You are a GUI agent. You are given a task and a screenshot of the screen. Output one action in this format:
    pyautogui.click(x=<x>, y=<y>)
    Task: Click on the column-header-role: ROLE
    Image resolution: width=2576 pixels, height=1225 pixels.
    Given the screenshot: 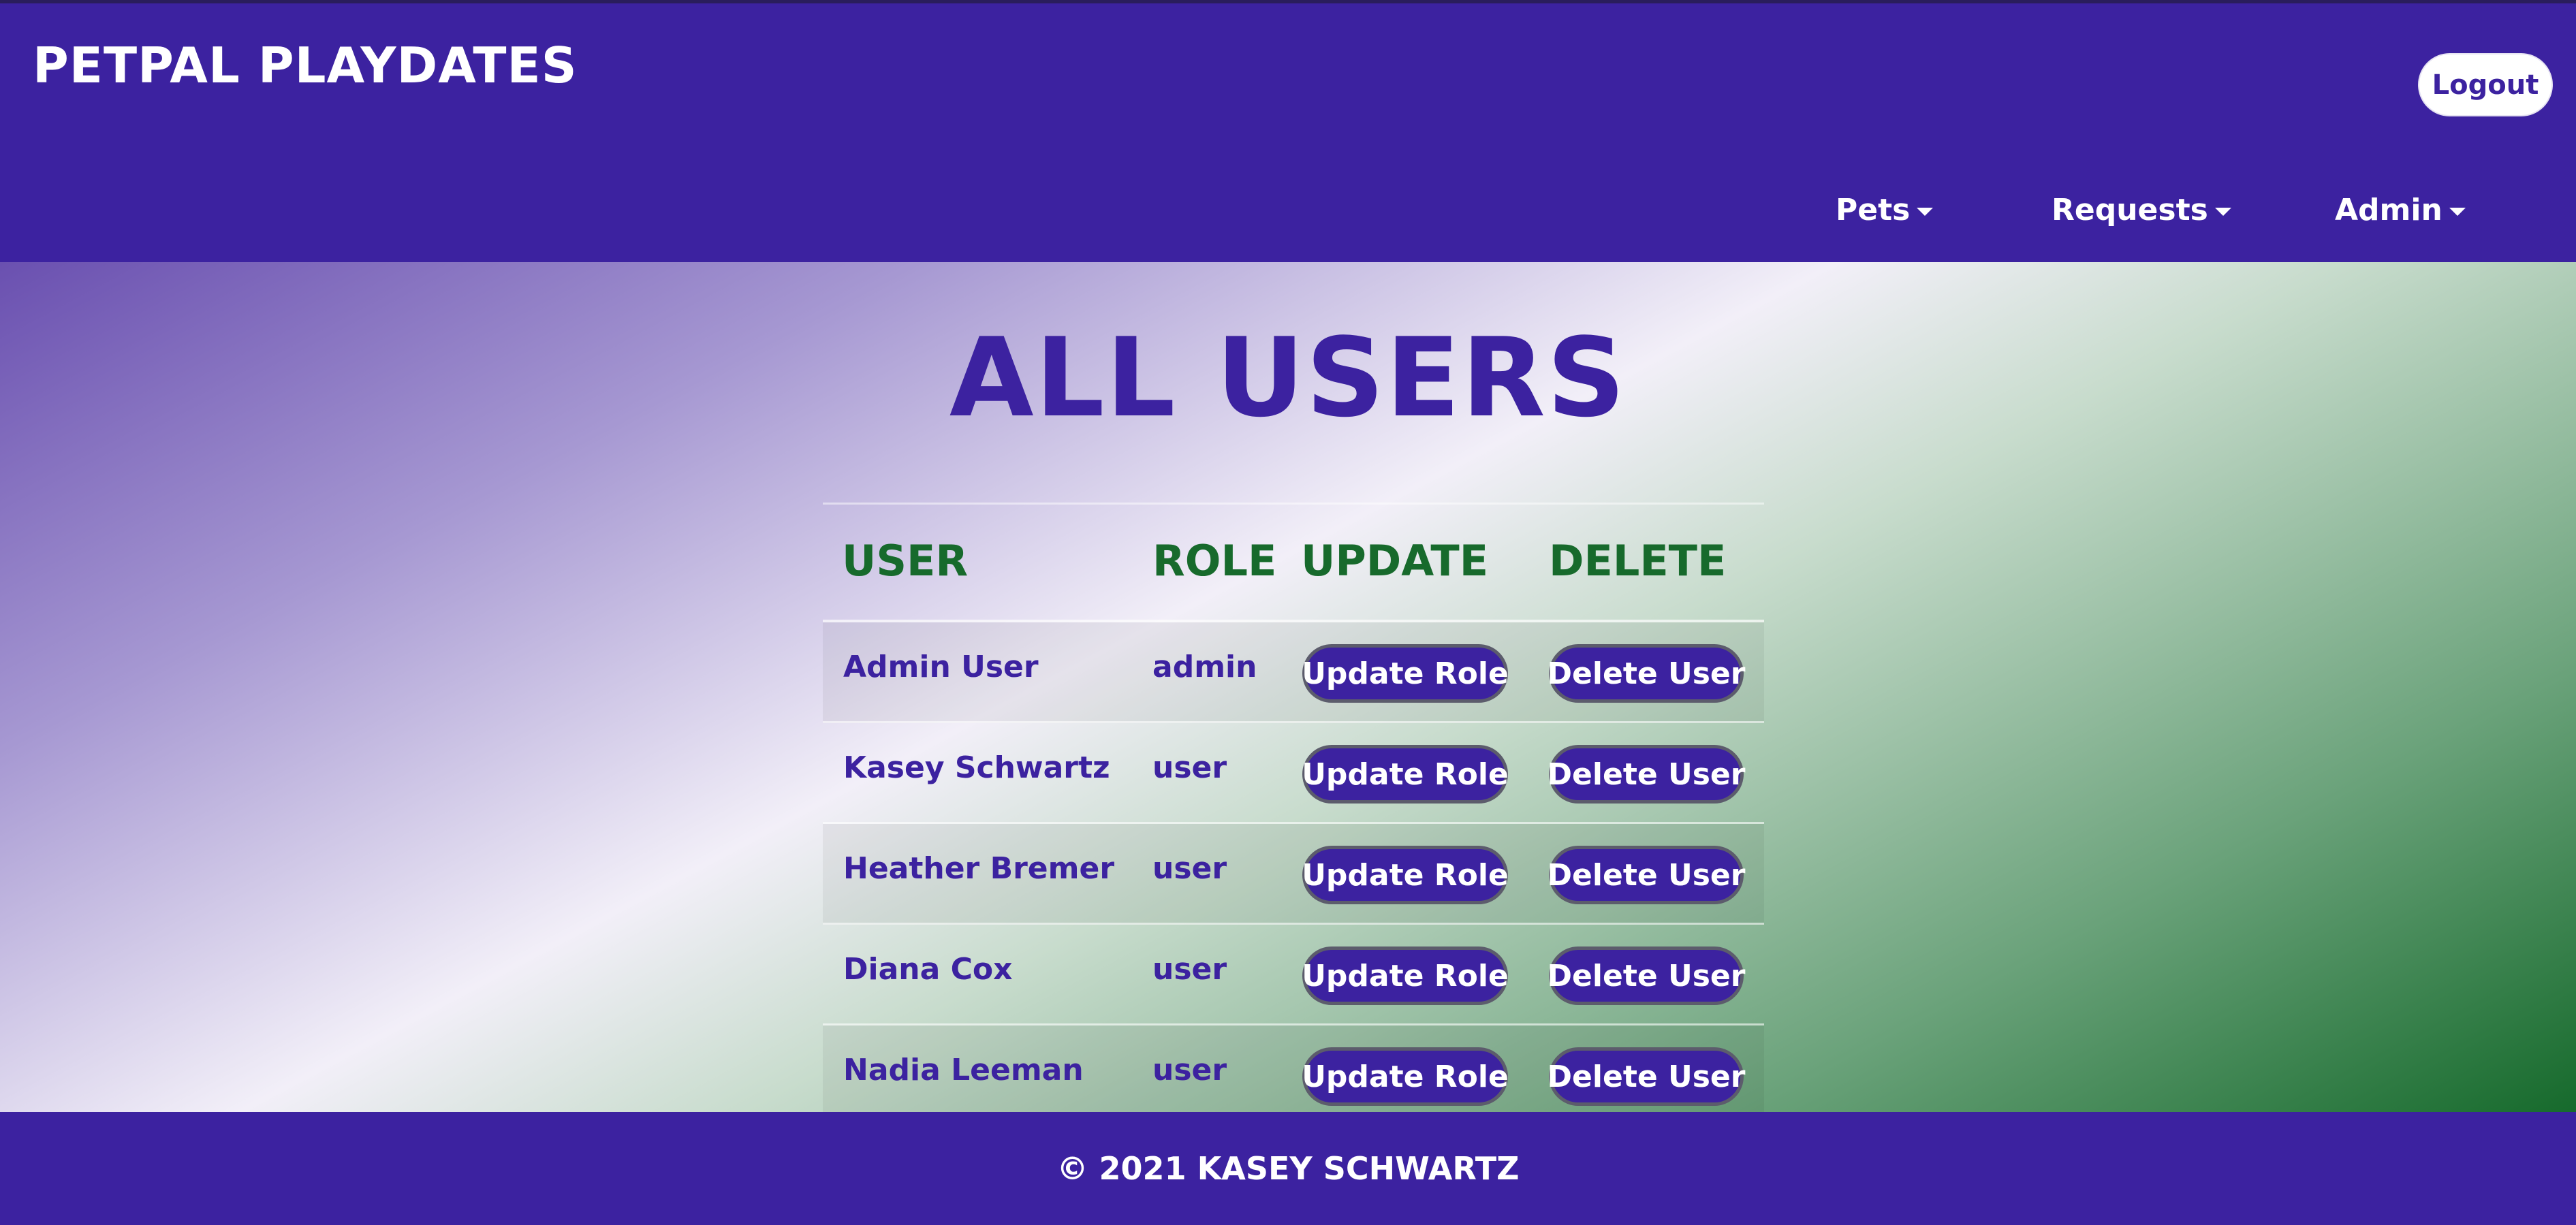 What is the action you would take?
    pyautogui.click(x=1214, y=561)
    